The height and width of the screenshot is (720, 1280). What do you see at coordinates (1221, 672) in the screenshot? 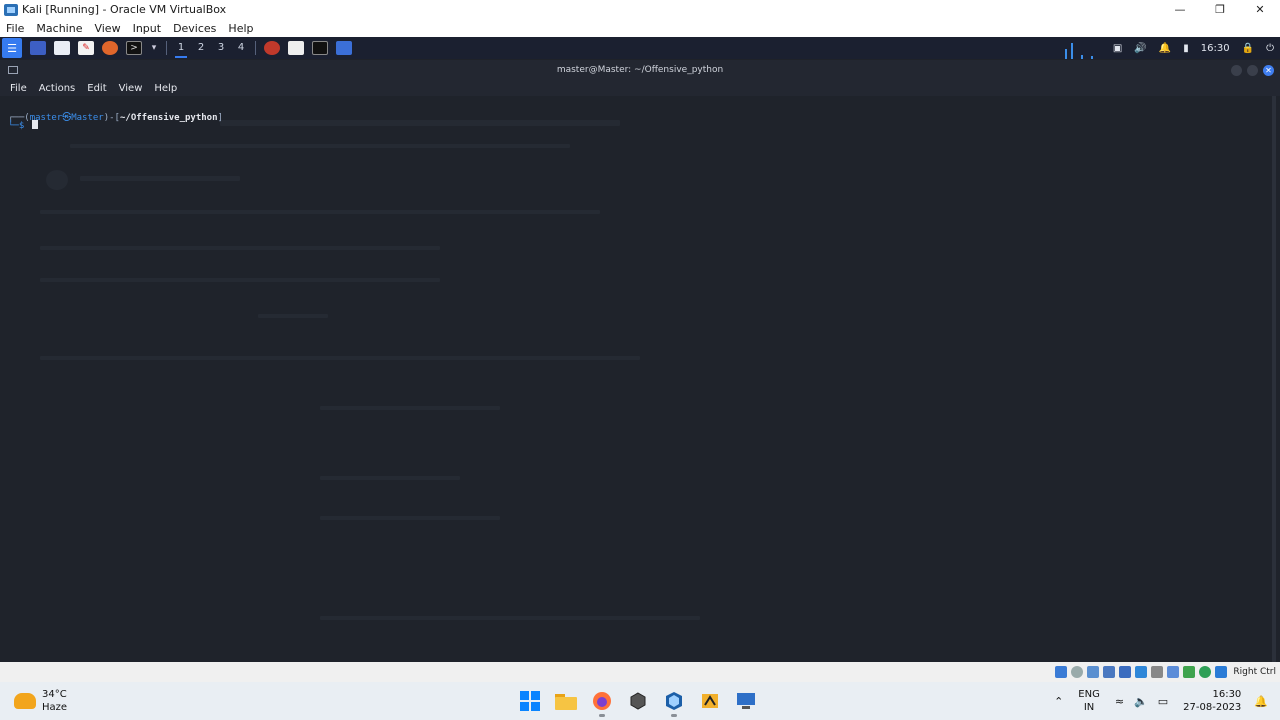
I see `keyboard-icon` at bounding box center [1221, 672].